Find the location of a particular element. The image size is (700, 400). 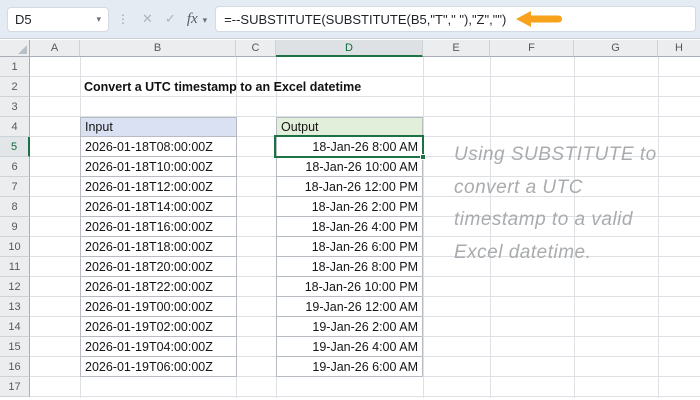

output-cell-d8: 18-Jan-26 2:00 PM is located at coordinates (349, 207).